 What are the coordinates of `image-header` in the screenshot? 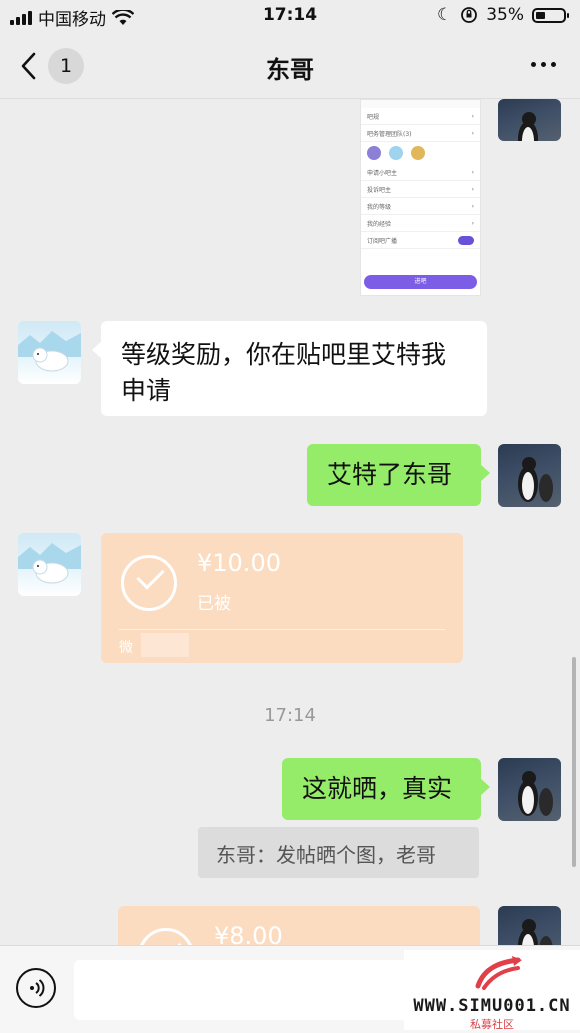 It's located at (420, 104).